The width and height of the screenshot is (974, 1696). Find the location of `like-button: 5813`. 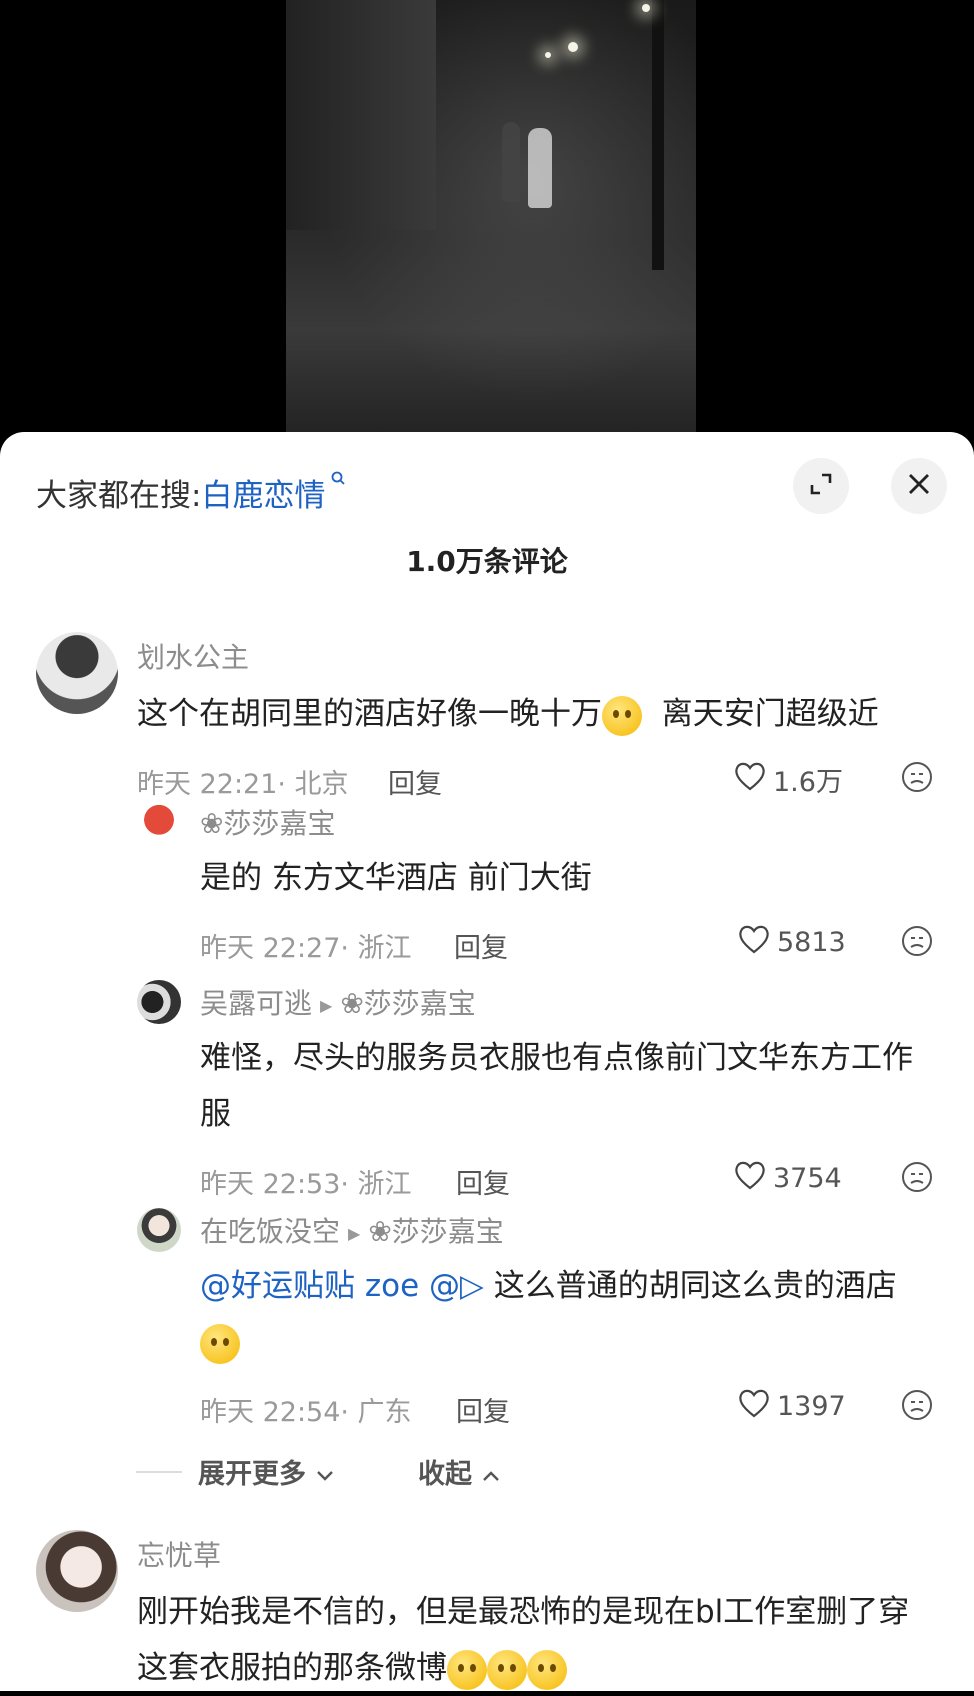

like-button: 5813 is located at coordinates (791, 942).